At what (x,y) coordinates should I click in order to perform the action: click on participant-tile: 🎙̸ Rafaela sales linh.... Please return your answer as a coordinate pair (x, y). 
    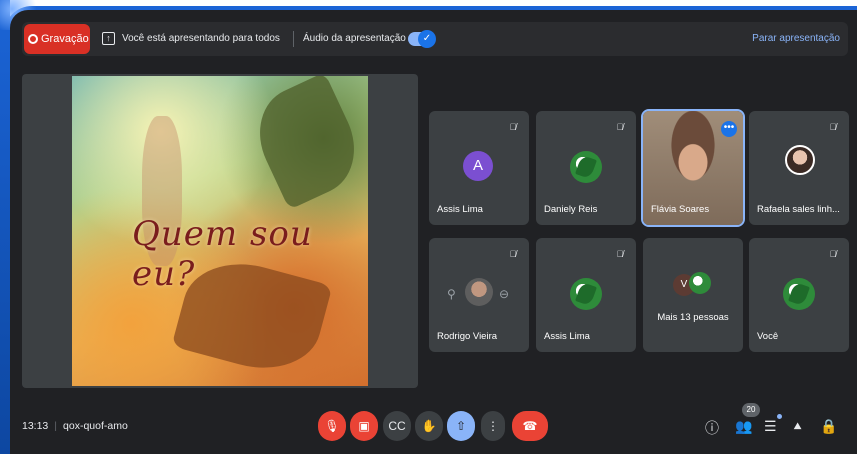
    Looking at the image, I should click on (799, 168).